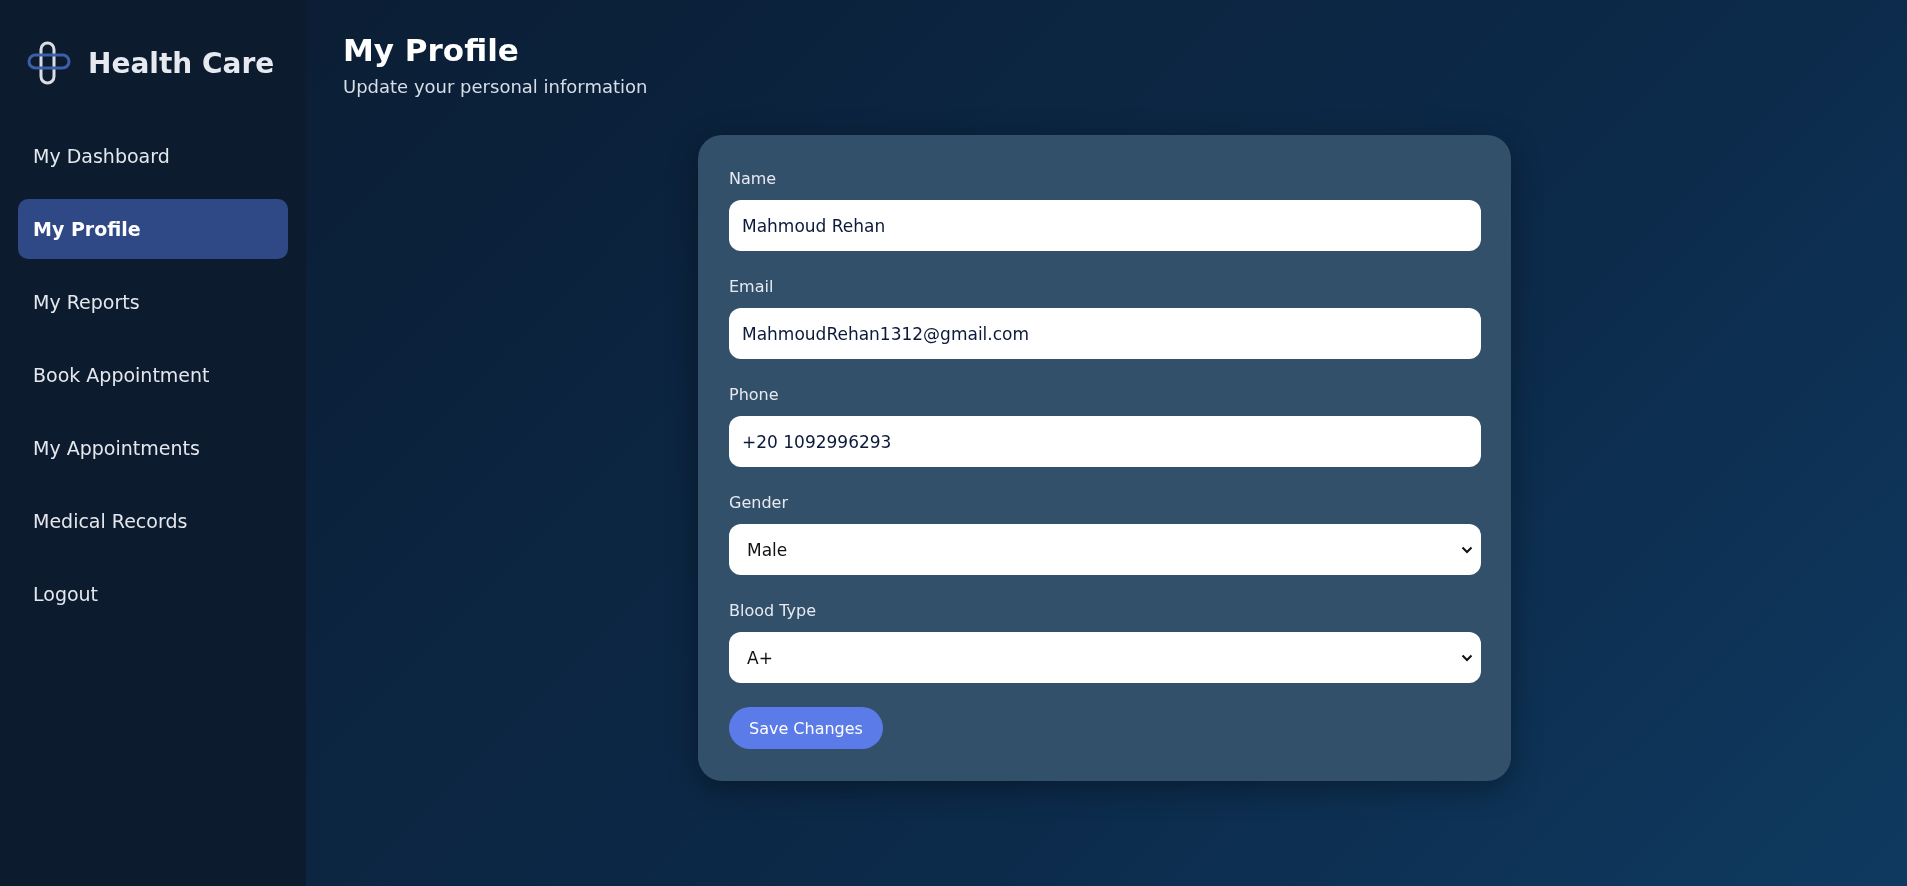 The height and width of the screenshot is (886, 1907). Describe the element at coordinates (153, 375) in the screenshot. I see `nav-item: Book Appointment` at that location.